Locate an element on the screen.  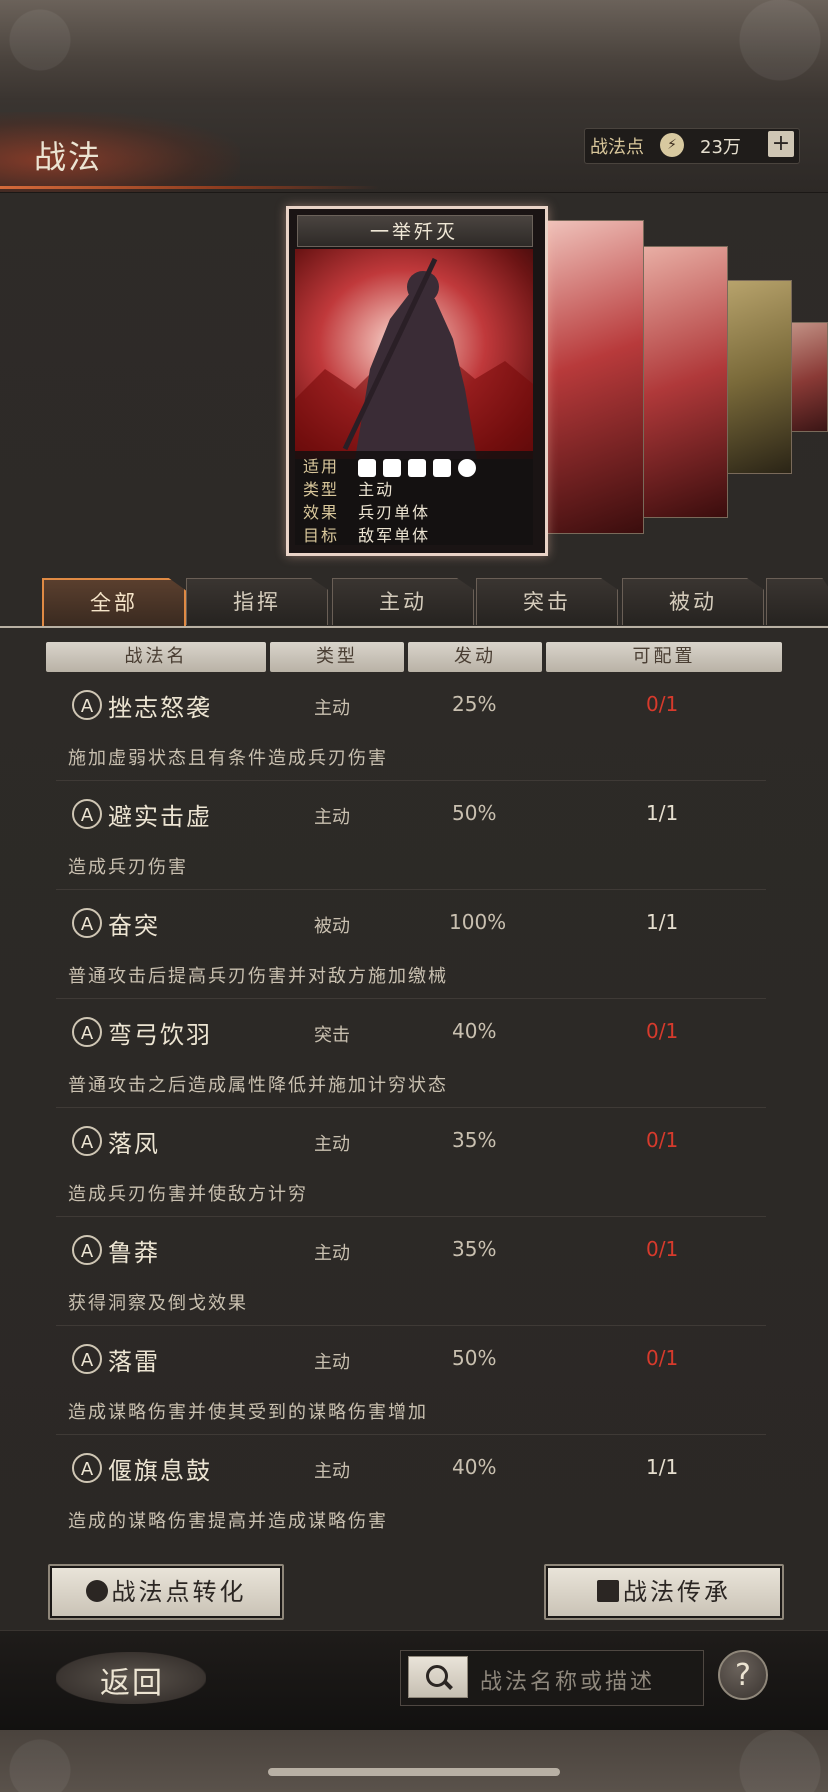
skill-description: 造成兵刃伤害 is located at coordinates (128, 867).